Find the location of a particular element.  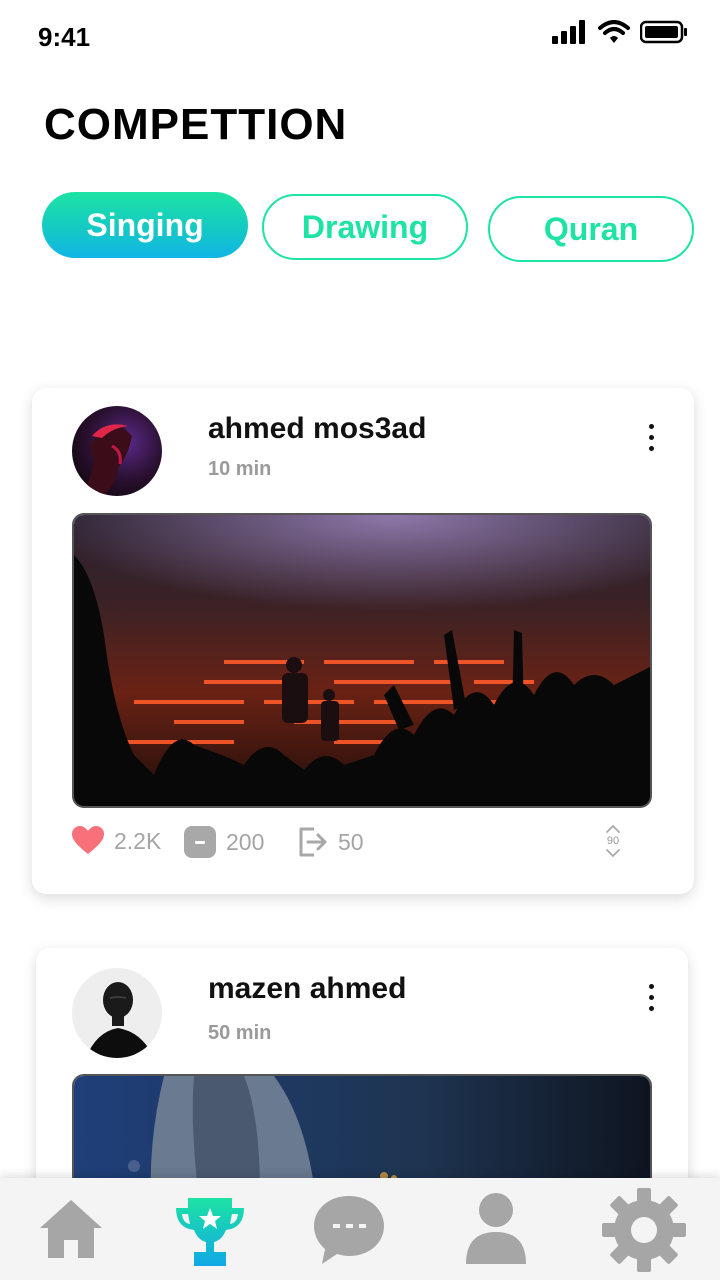

category-tab-drawing: Drawing is located at coordinates (365, 227).